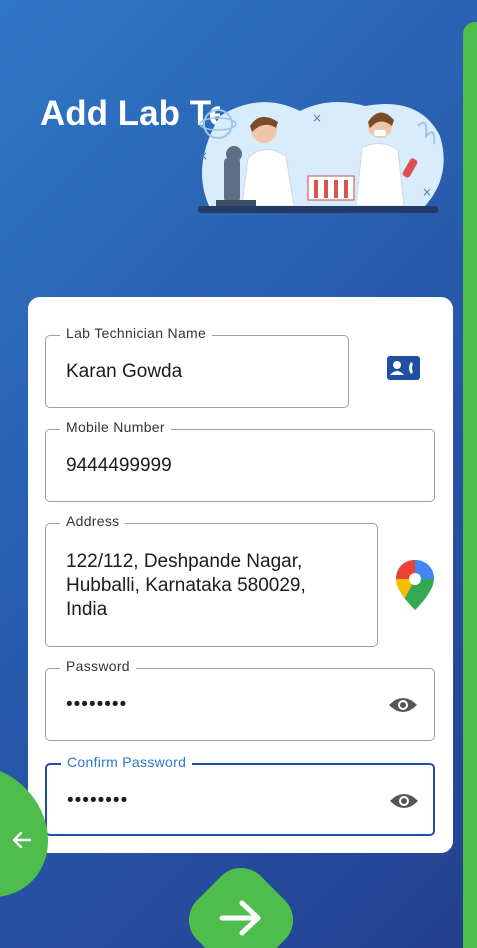 This screenshot has width=477, height=948. Describe the element at coordinates (98, 666) in the screenshot. I see `password-label: Password` at that location.